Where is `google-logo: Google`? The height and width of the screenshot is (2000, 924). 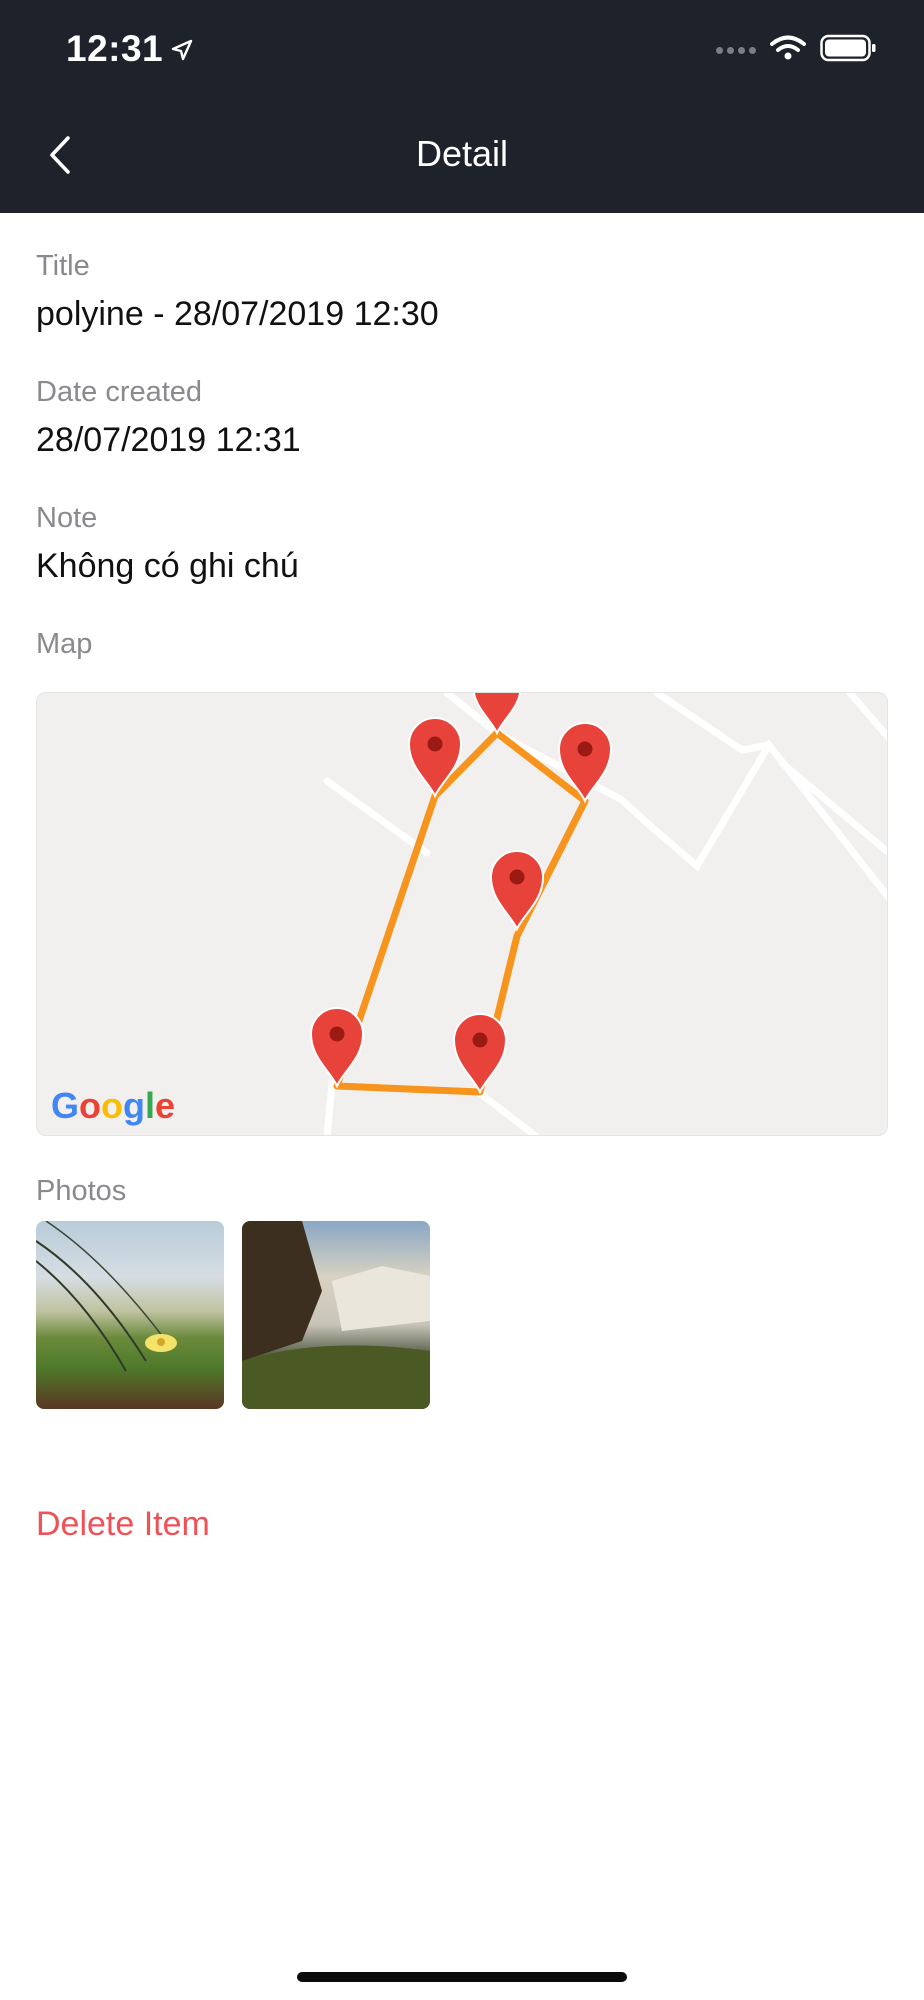 google-logo: Google is located at coordinates (113, 1105).